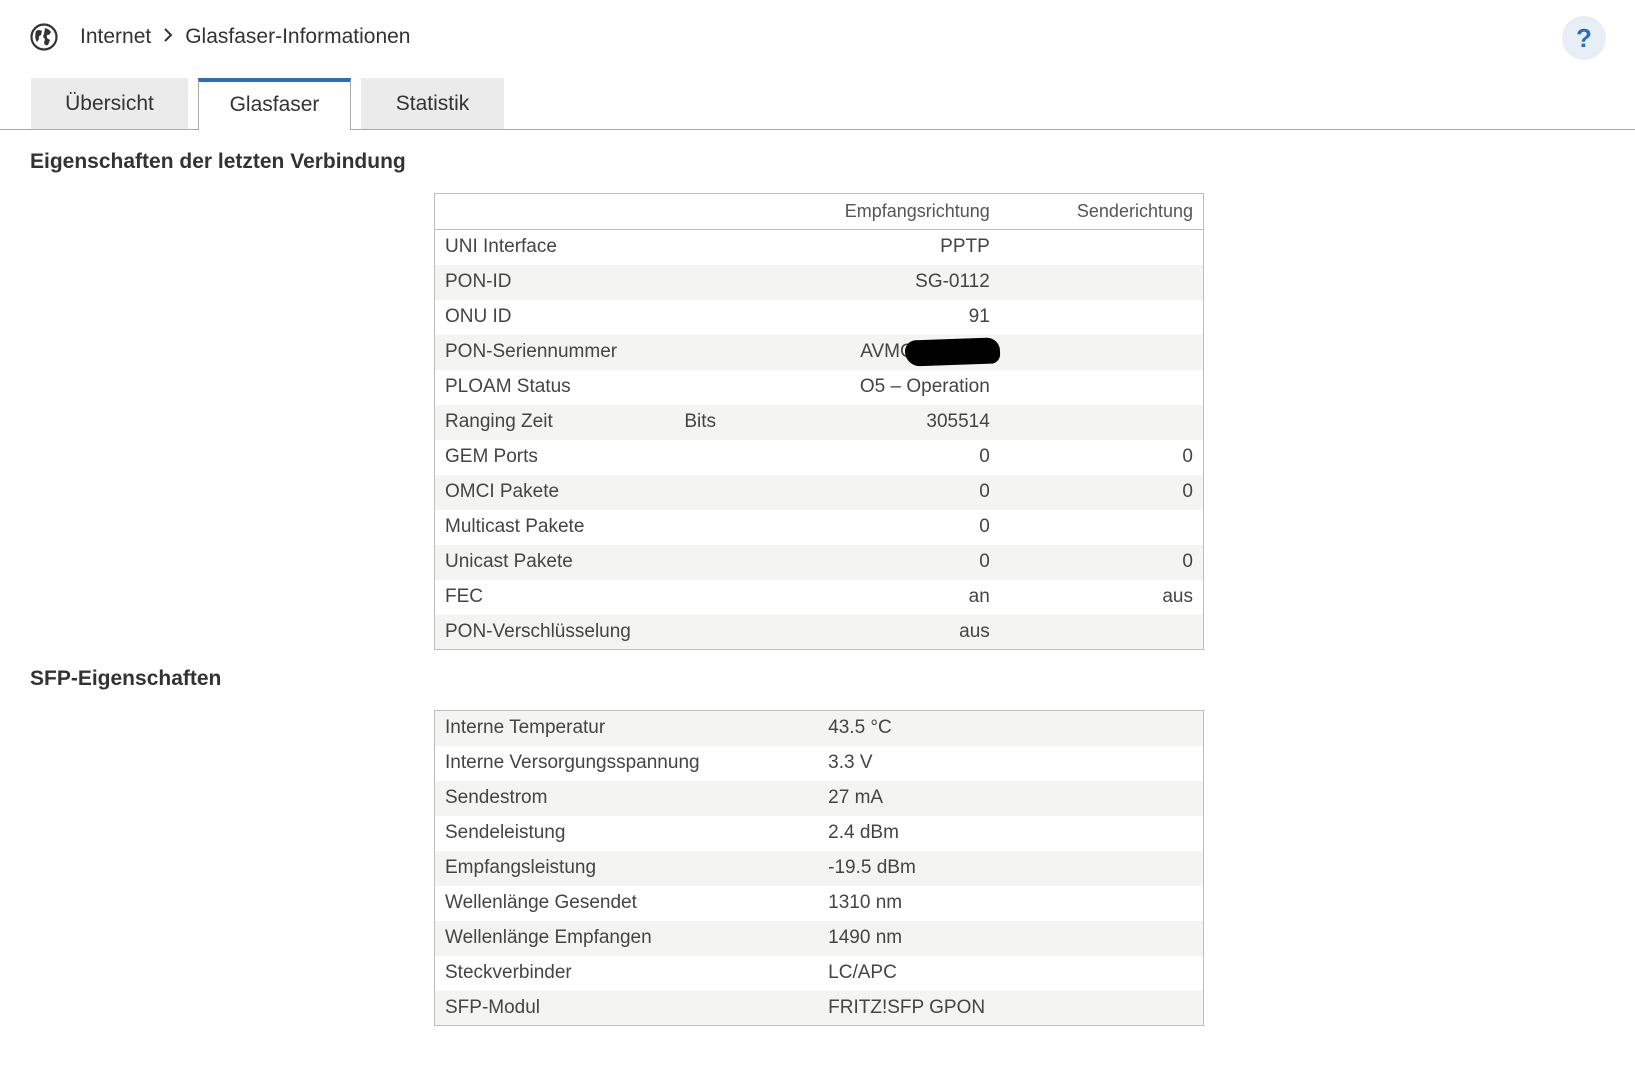 Image resolution: width=1635 pixels, height=1068 pixels. Describe the element at coordinates (1584, 38) in the screenshot. I see `help-button: ?` at that location.